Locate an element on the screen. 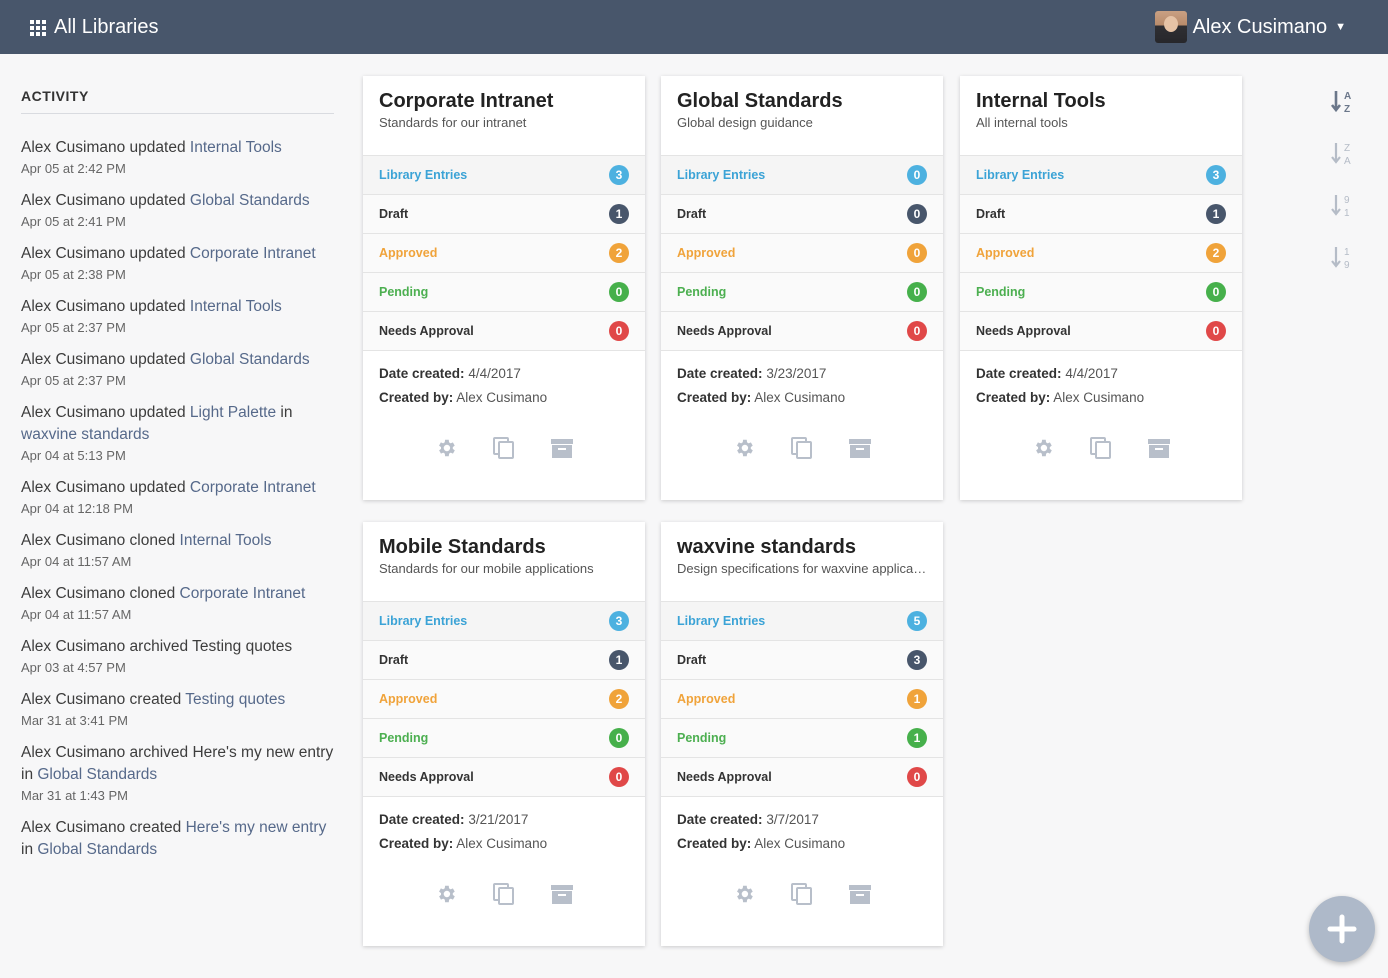 This screenshot has width=1388, height=978. approved-label: Approved is located at coordinates (1005, 253).